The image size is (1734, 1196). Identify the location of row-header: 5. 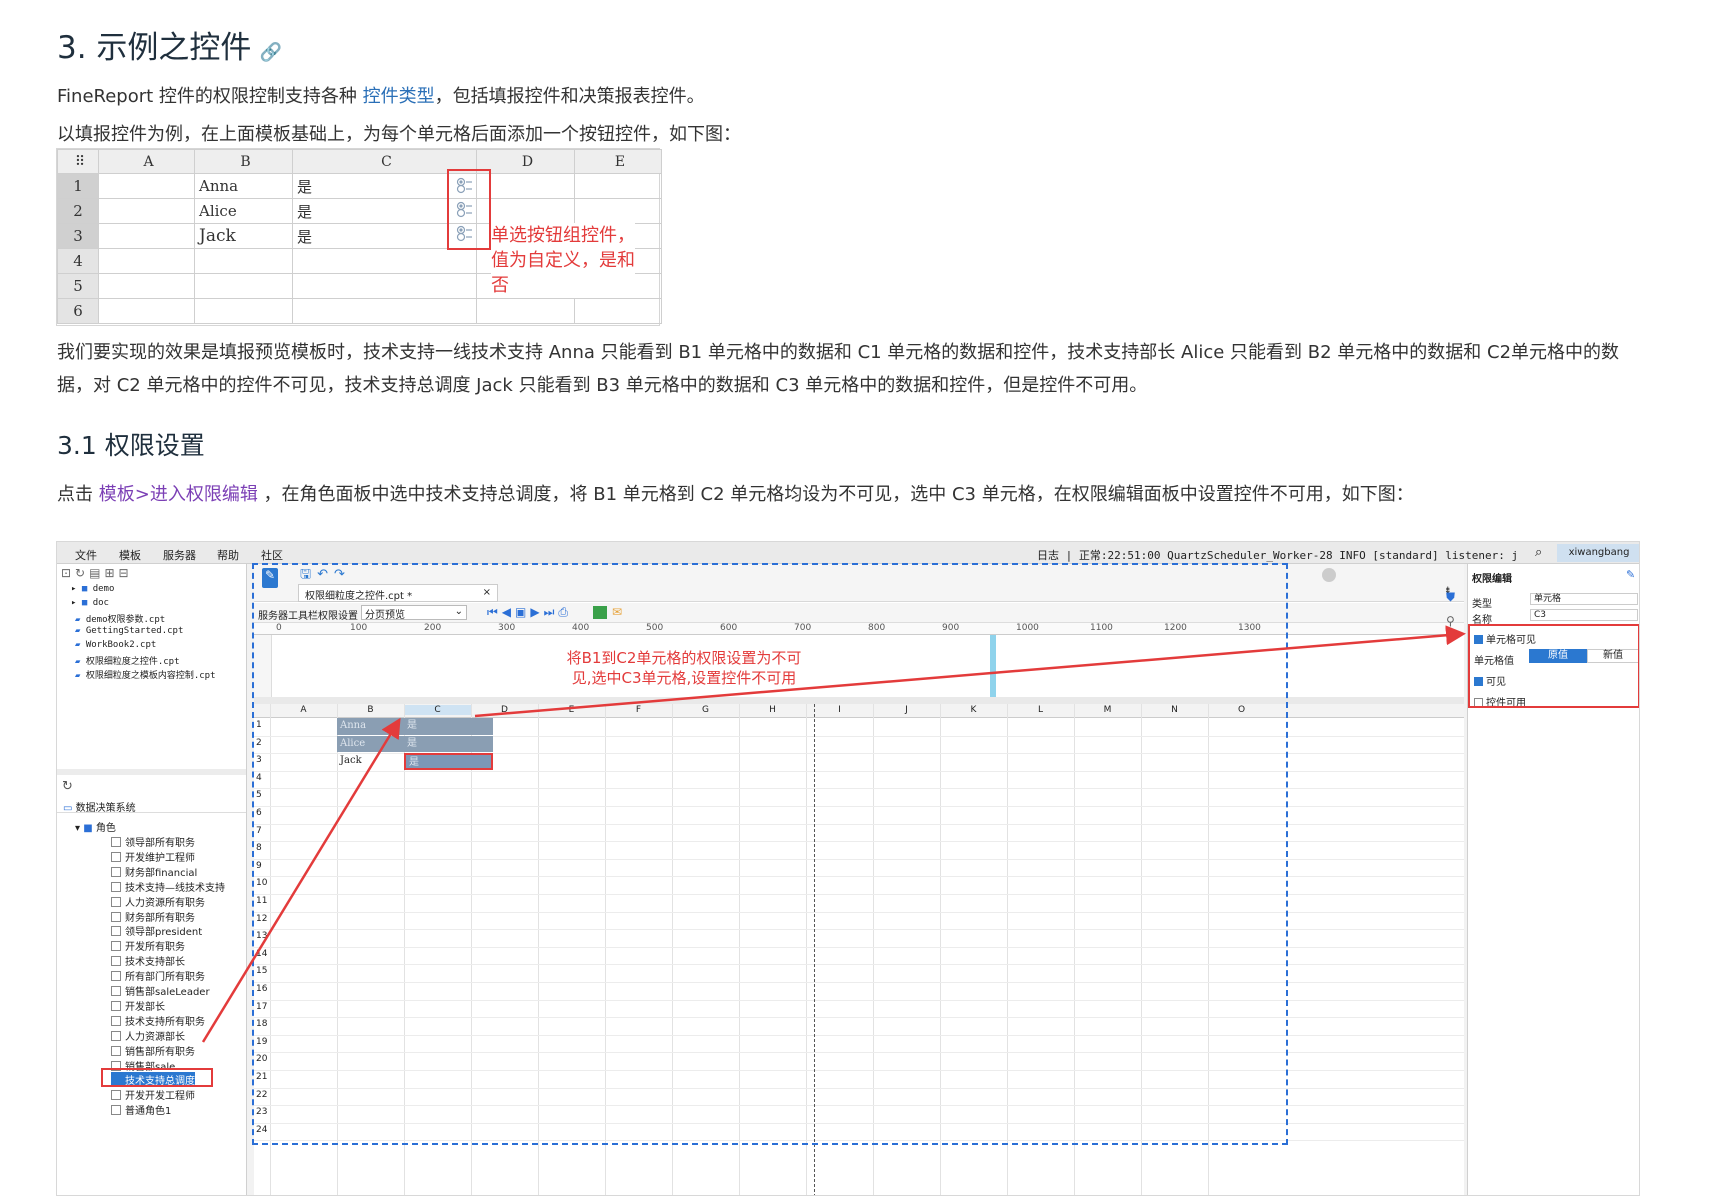
(78, 286).